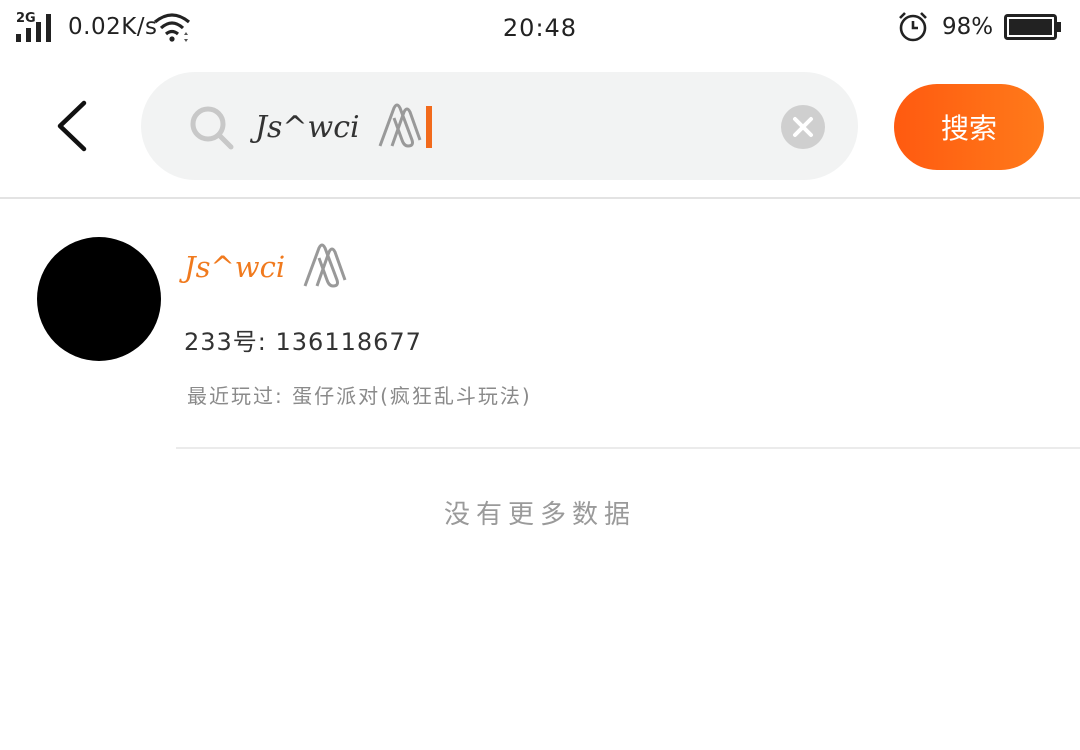 Image resolution: width=1080 pixels, height=750 pixels. What do you see at coordinates (803, 127) in the screenshot?
I see `clear-icon` at bounding box center [803, 127].